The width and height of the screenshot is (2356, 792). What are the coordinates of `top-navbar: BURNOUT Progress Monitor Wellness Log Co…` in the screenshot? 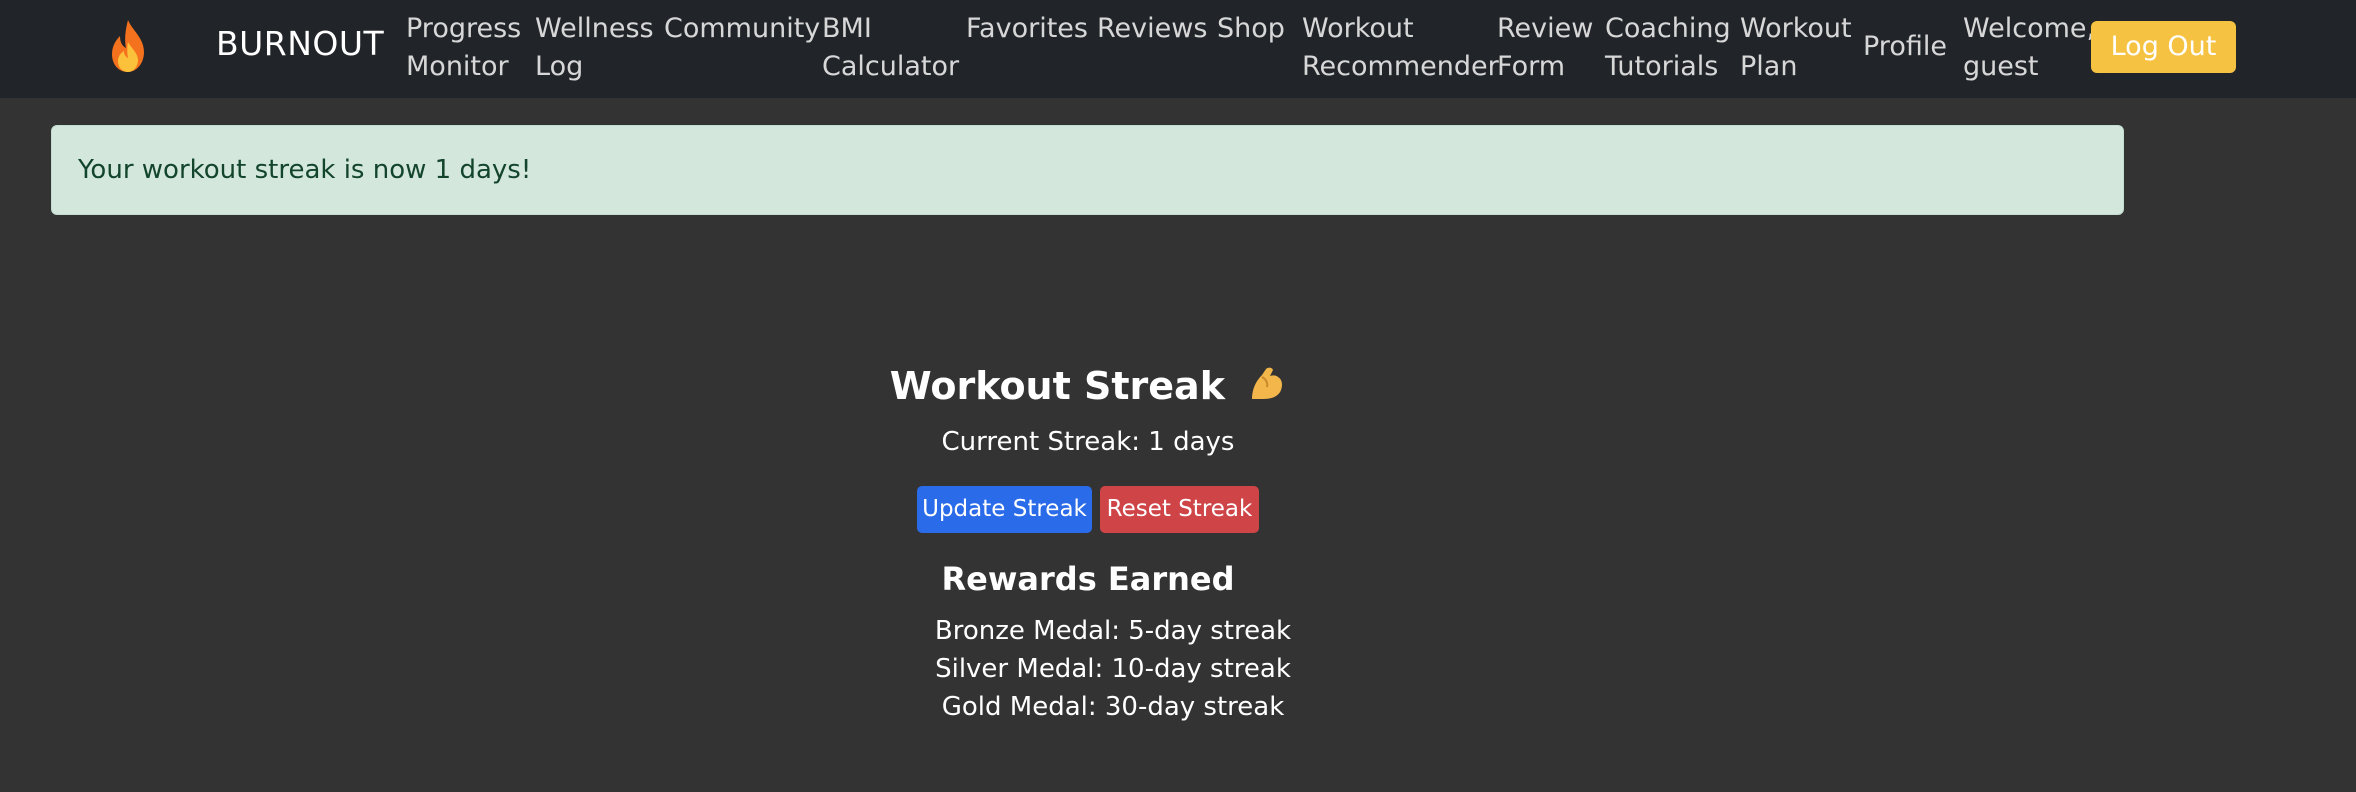 It's located at (1178, 49).